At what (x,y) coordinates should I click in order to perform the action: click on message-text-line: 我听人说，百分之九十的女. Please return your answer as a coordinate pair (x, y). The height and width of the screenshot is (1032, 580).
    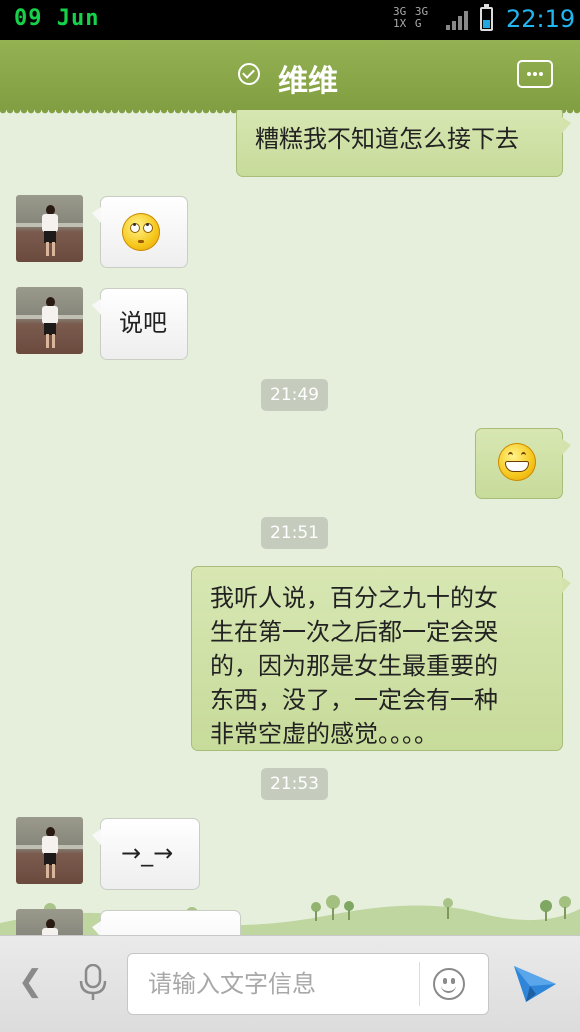
    Looking at the image, I should click on (354, 598).